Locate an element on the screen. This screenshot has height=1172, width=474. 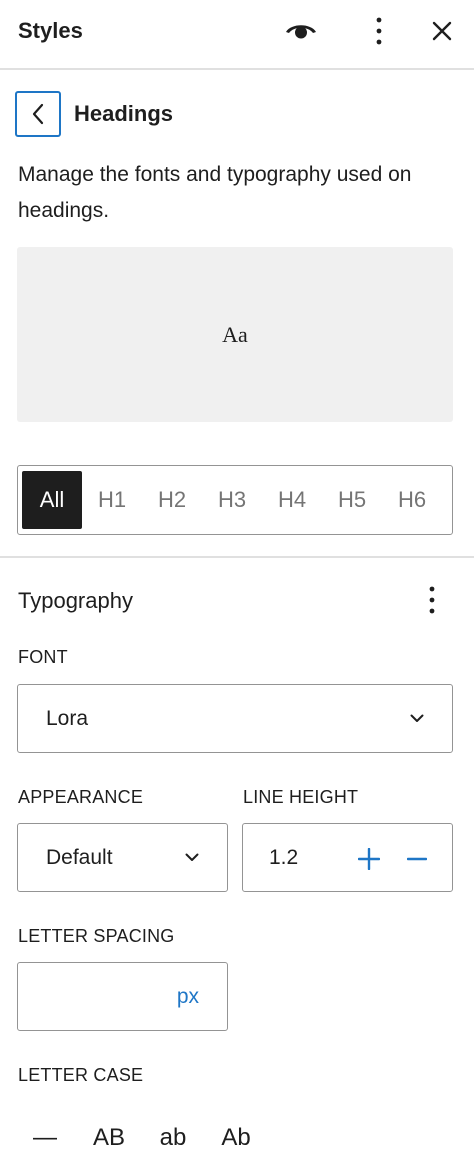
line-height-input: 1.2 is located at coordinates (347, 857).